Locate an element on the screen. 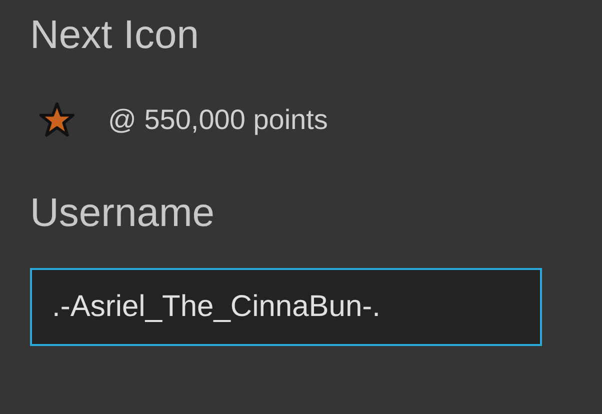 Image resolution: width=602 pixels, height=414 pixels. section-heading: Next Icon is located at coordinates (114, 35).